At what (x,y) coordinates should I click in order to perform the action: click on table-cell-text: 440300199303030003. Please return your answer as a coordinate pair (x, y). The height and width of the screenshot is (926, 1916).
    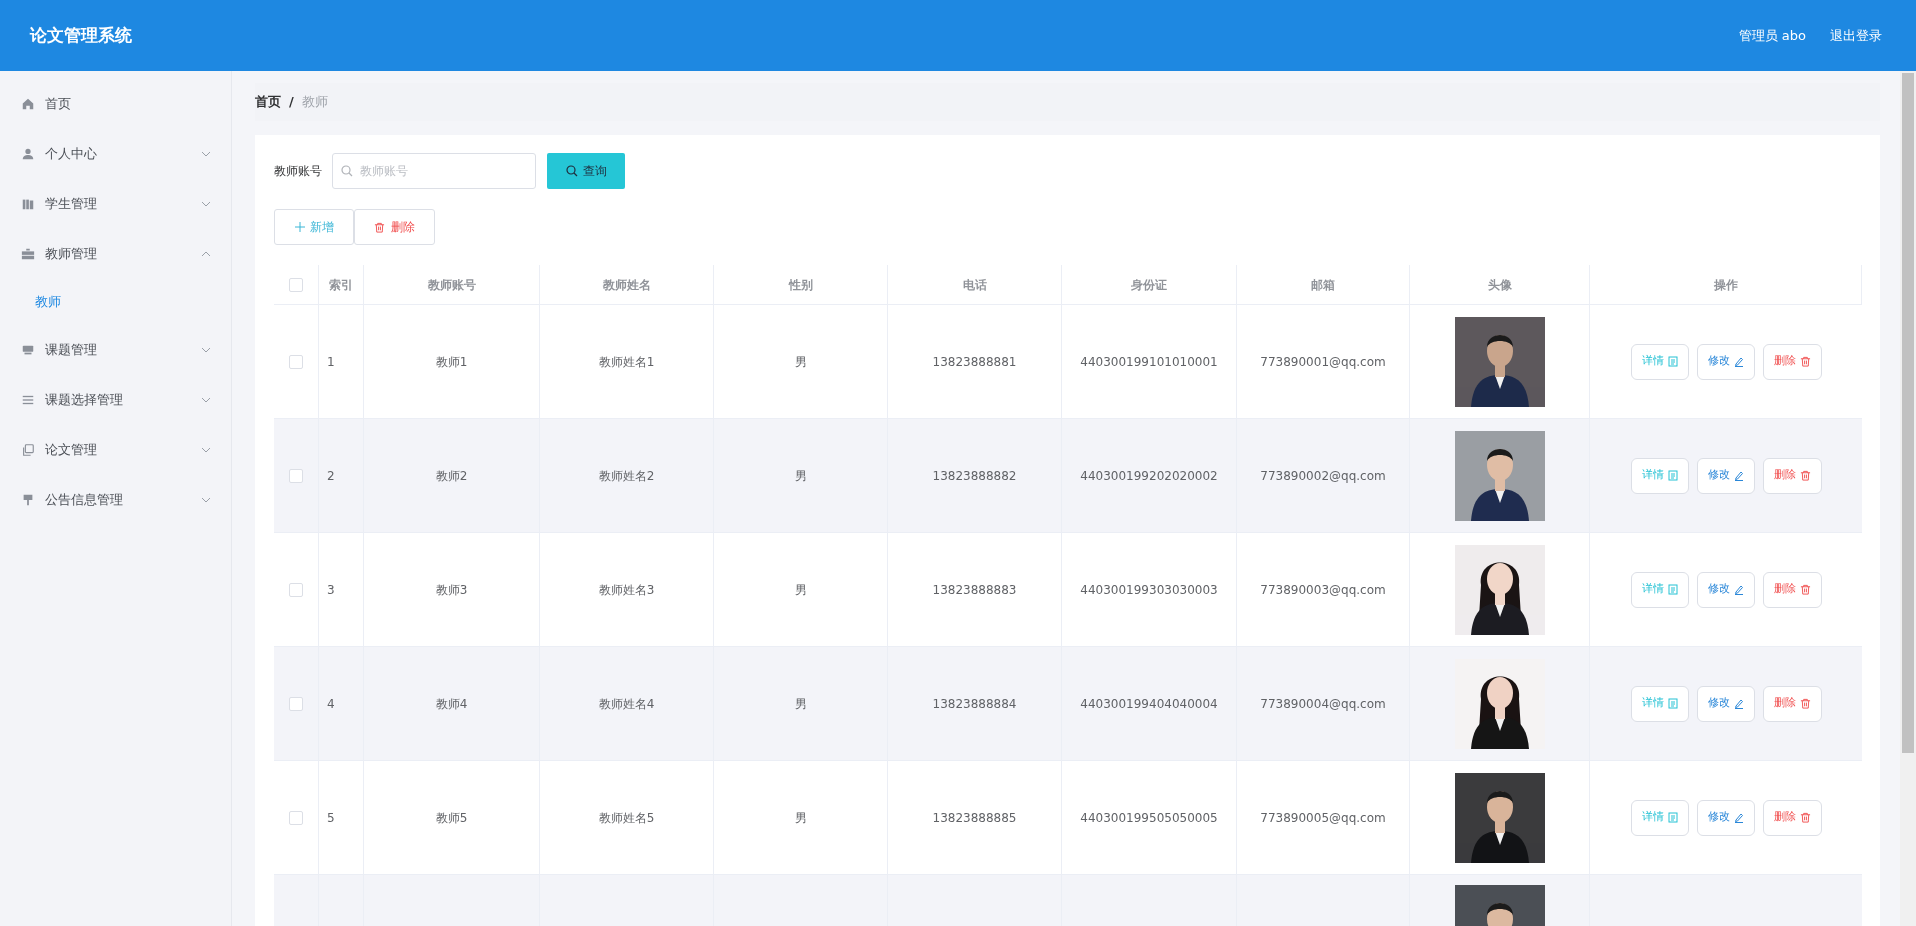
    Looking at the image, I should click on (1149, 590).